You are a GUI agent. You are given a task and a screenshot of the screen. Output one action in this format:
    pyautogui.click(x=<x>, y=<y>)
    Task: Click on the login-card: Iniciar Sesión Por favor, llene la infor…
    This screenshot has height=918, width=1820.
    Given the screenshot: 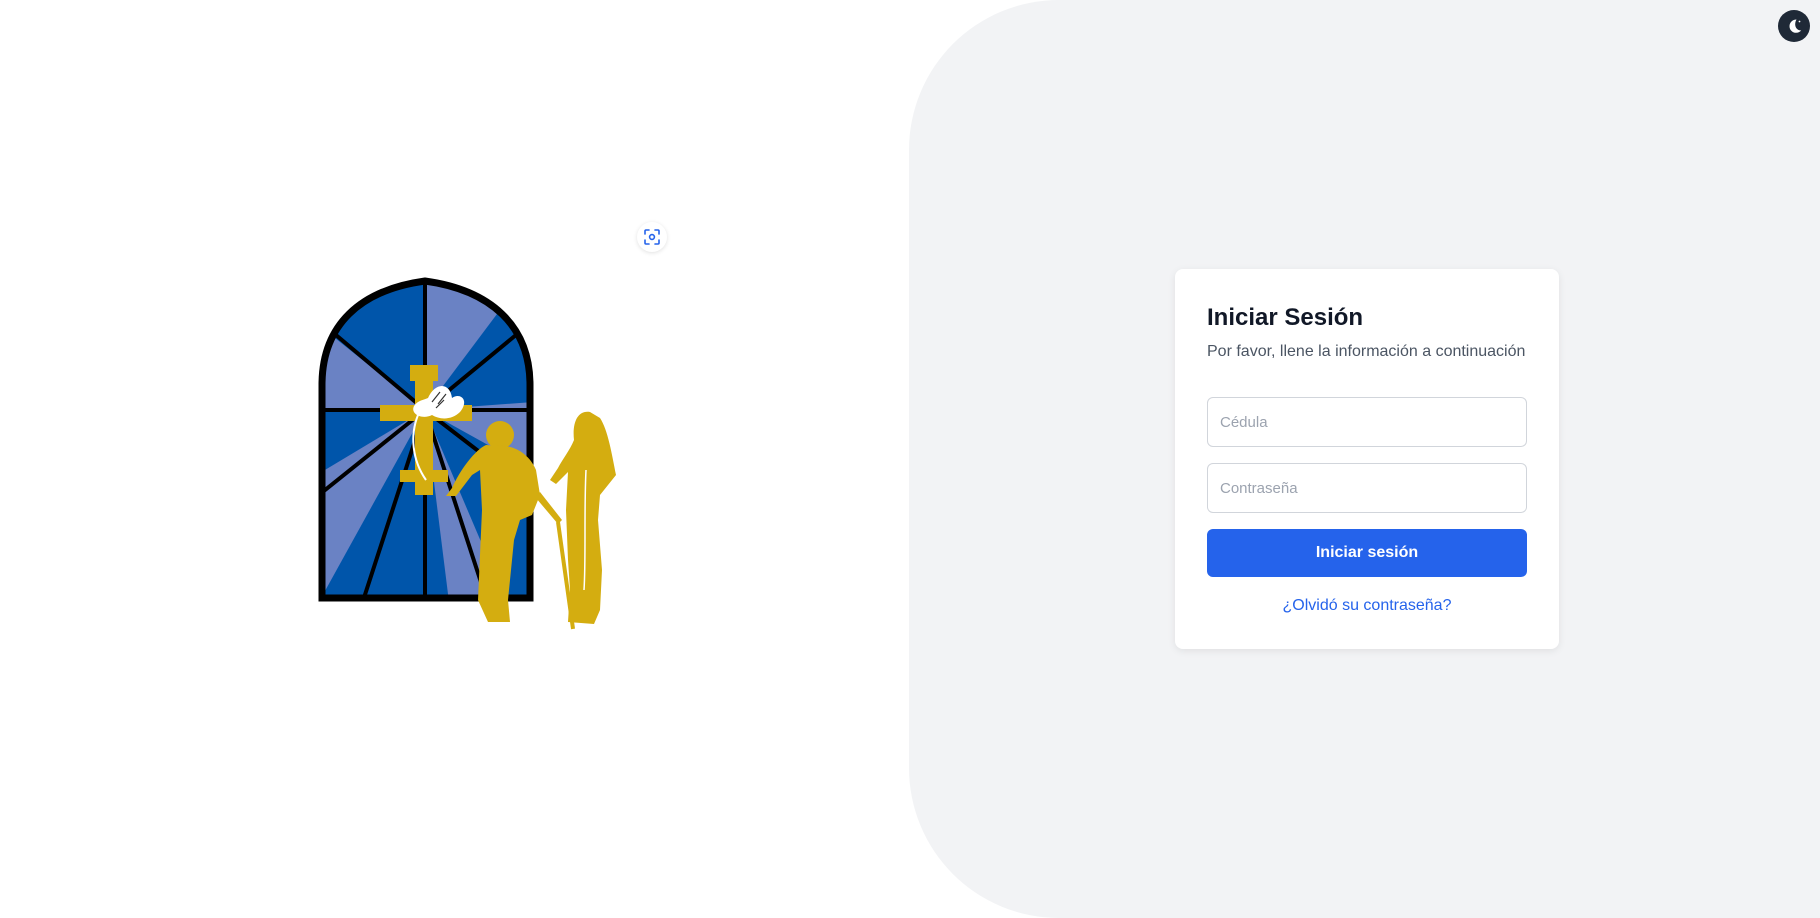 What is the action you would take?
    pyautogui.click(x=1367, y=459)
    